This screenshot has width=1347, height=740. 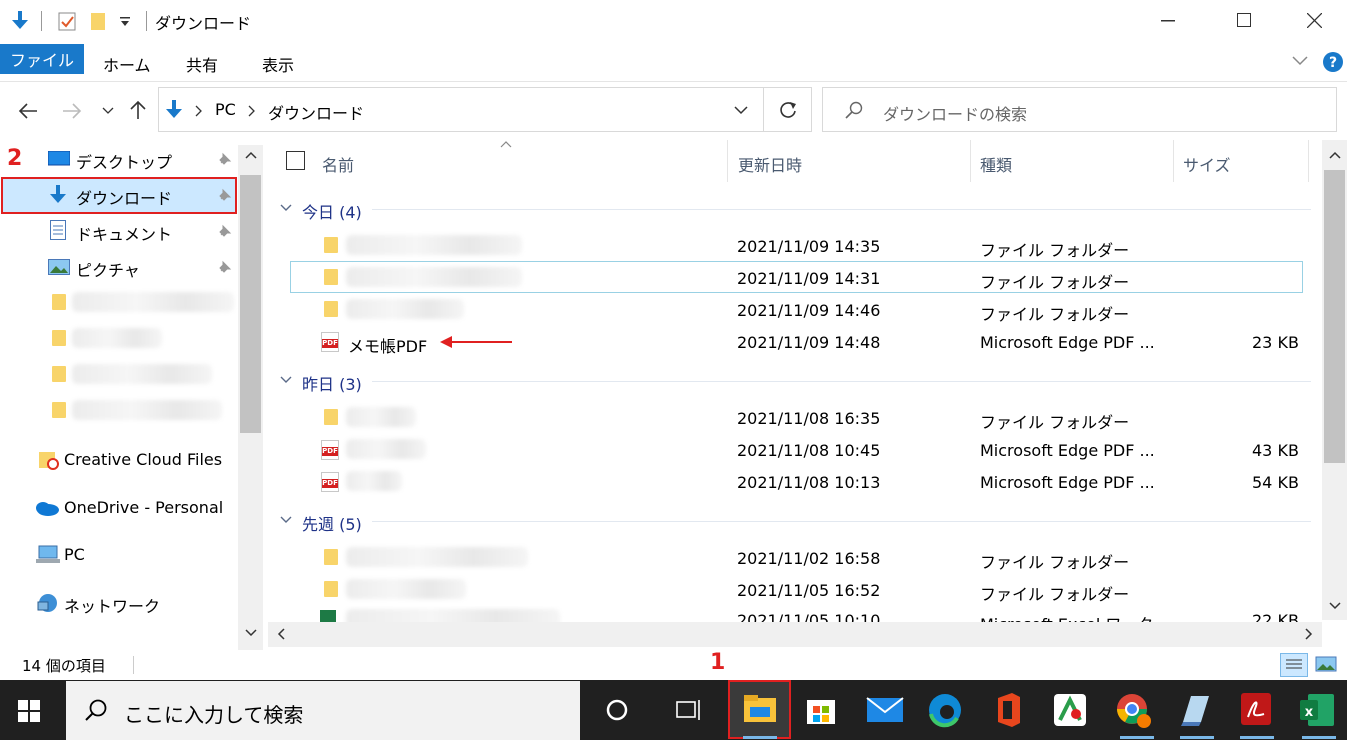 I want to click on column-header-name: 名前, so click(x=338, y=164).